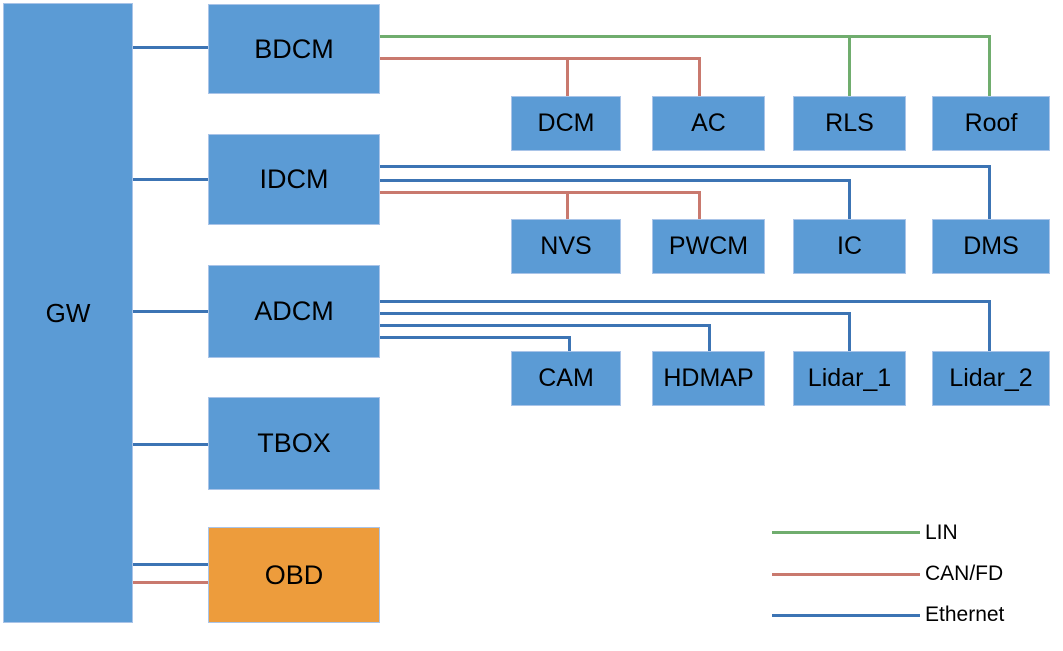 This screenshot has width=1063, height=651. I want to click on legend-label-lin: LIN, so click(941, 532).